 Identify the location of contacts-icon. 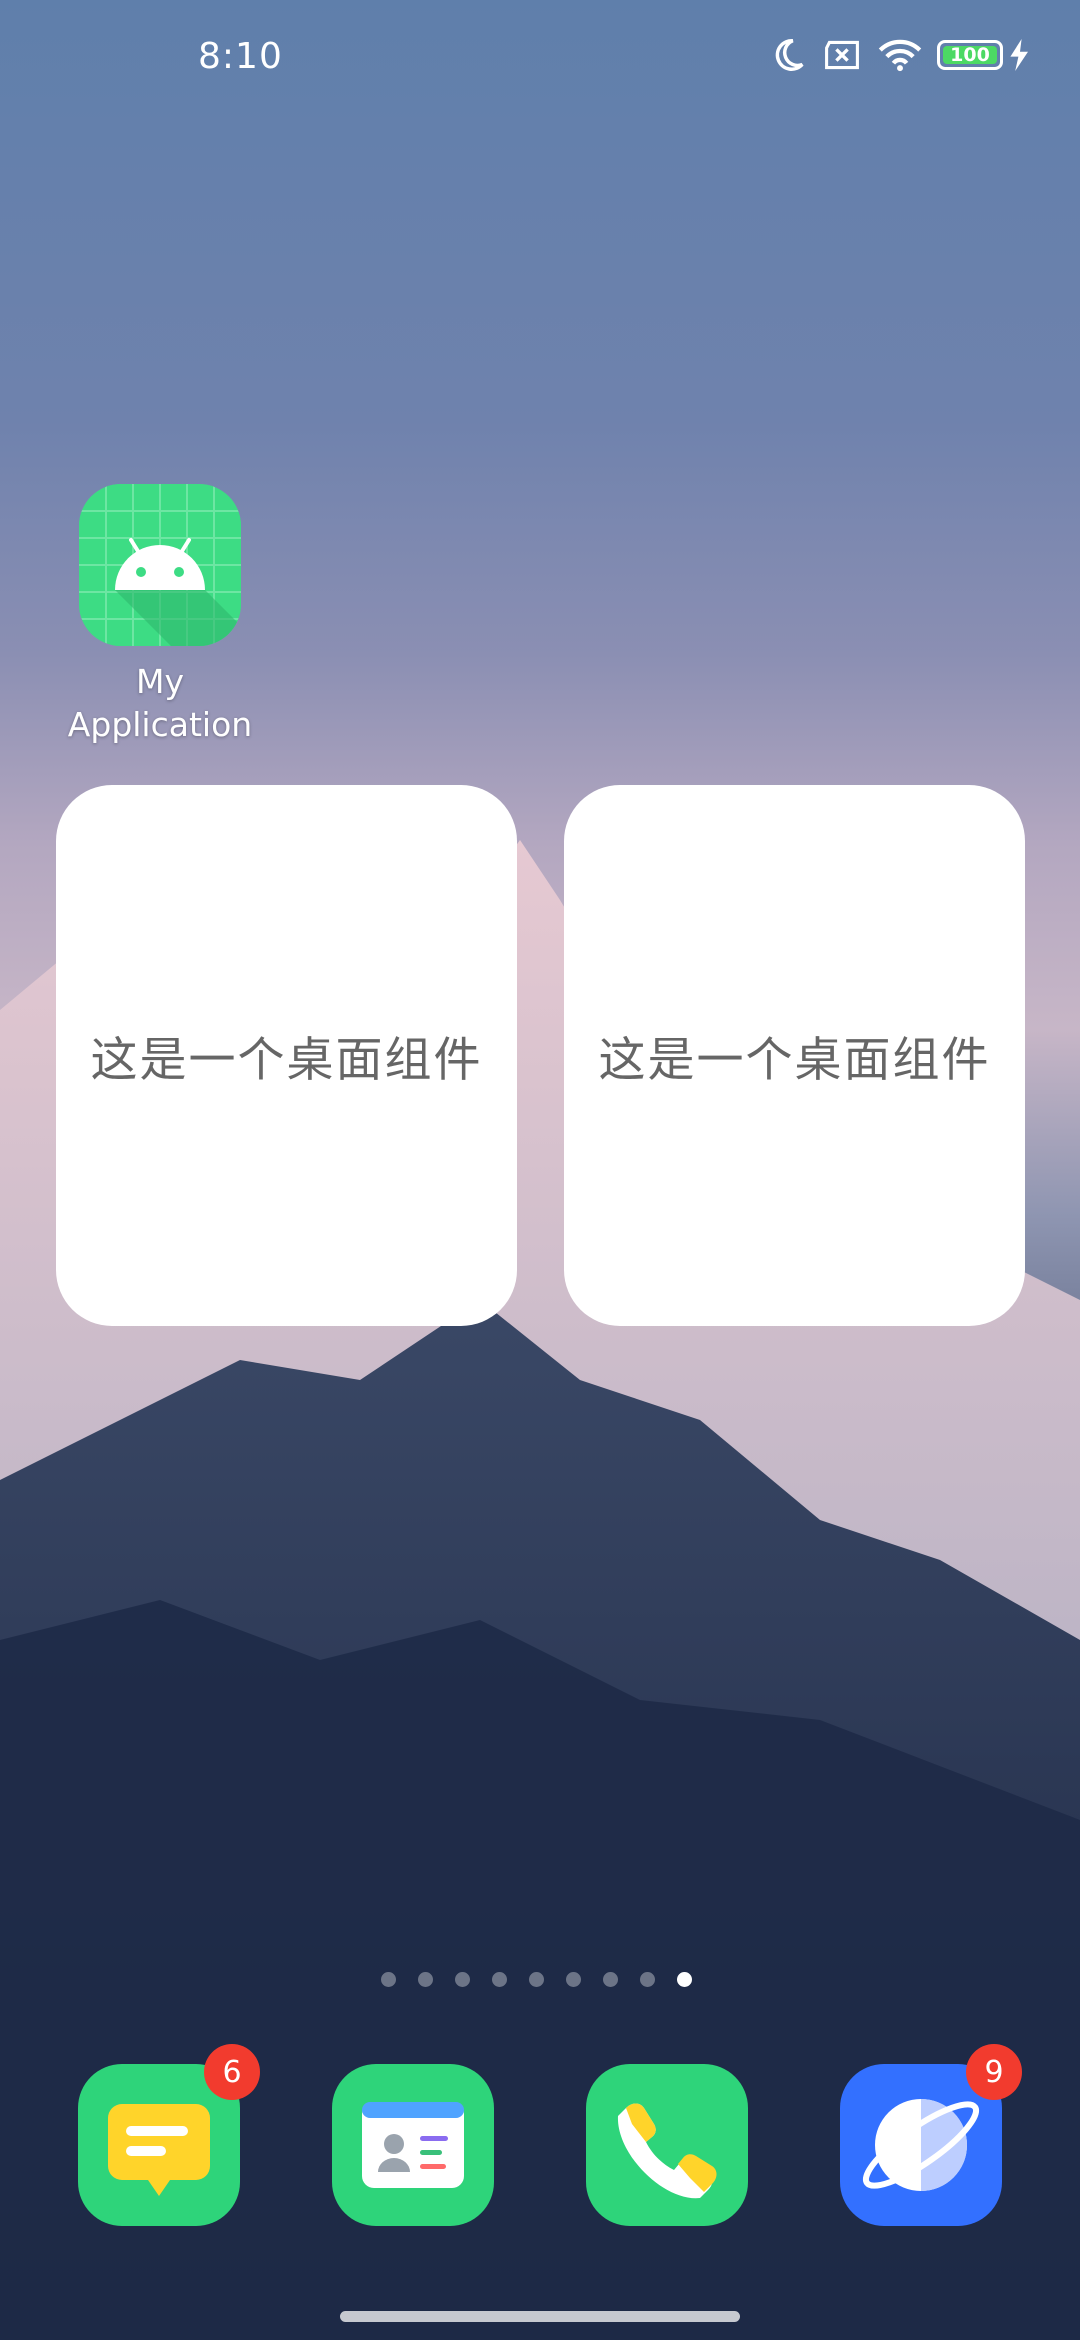
(413, 2145).